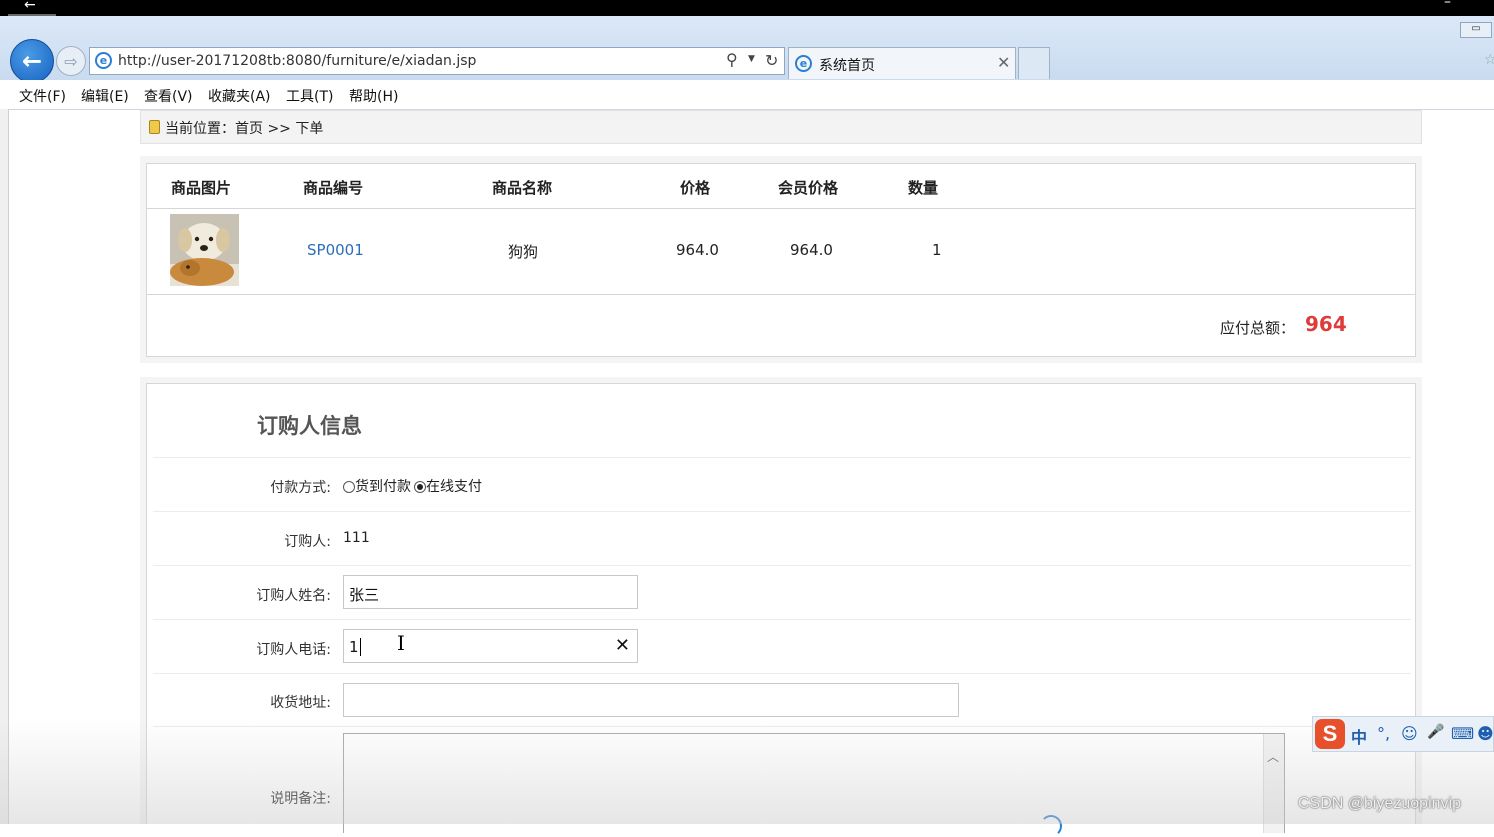 The height and width of the screenshot is (837, 1494). What do you see at coordinates (1383, 733) in the screenshot?
I see `ime-punctuation-icon: °,` at bounding box center [1383, 733].